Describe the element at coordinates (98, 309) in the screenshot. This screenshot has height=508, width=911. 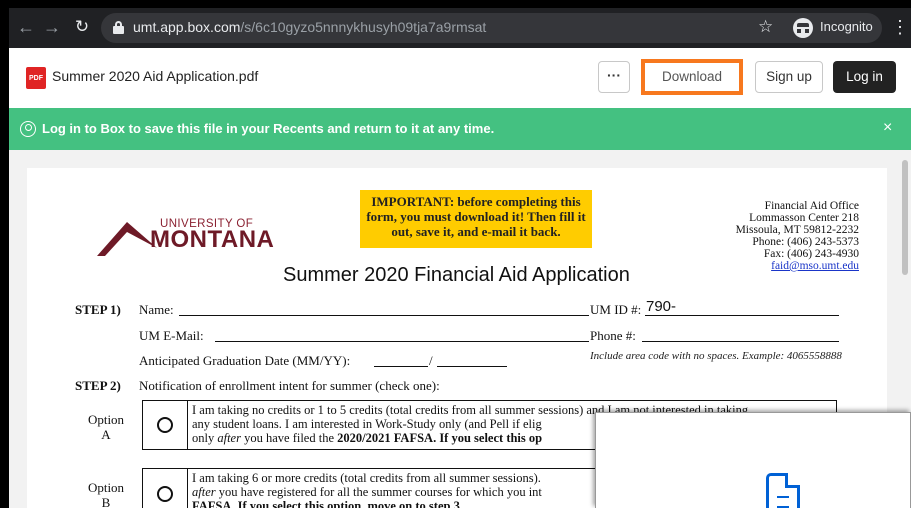
I see `step1-label: STEP 1)` at that location.